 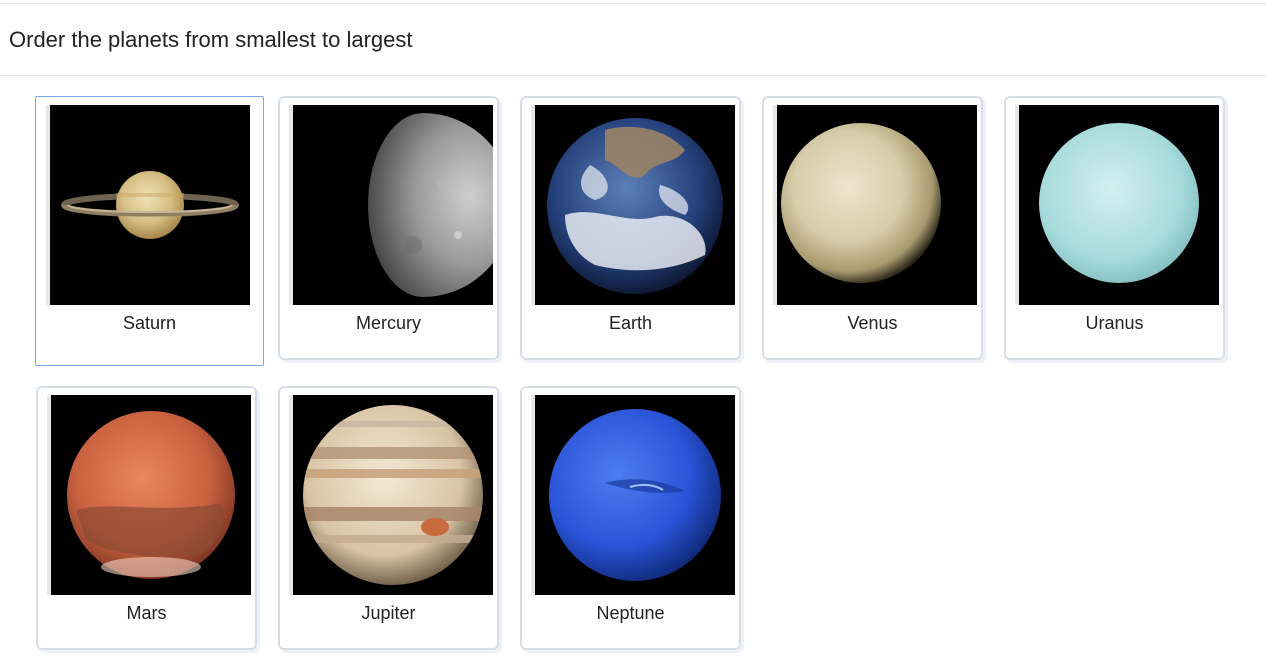 I want to click on planet-card-venus: Venus, so click(x=872, y=228).